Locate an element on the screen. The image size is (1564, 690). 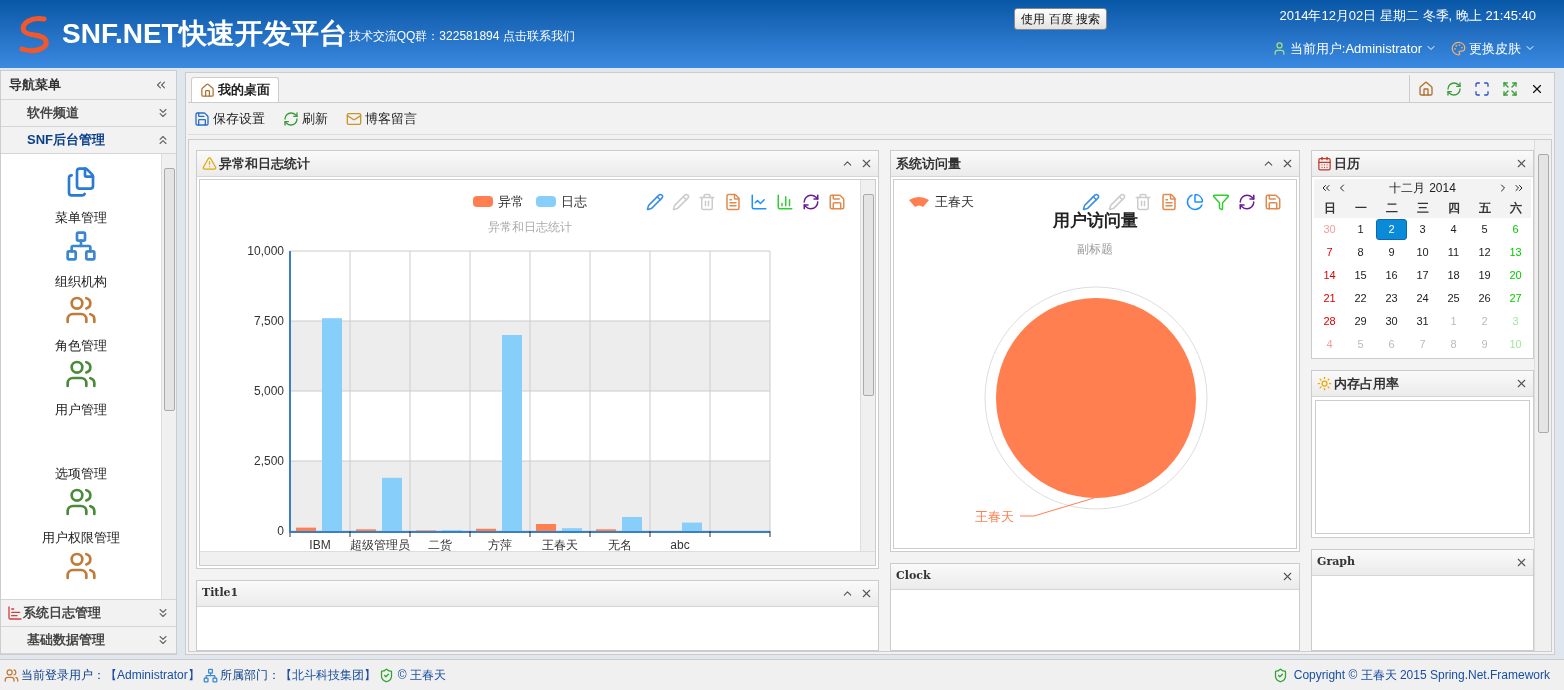
menu-item: 组织机构 is located at coordinates (81, 282).